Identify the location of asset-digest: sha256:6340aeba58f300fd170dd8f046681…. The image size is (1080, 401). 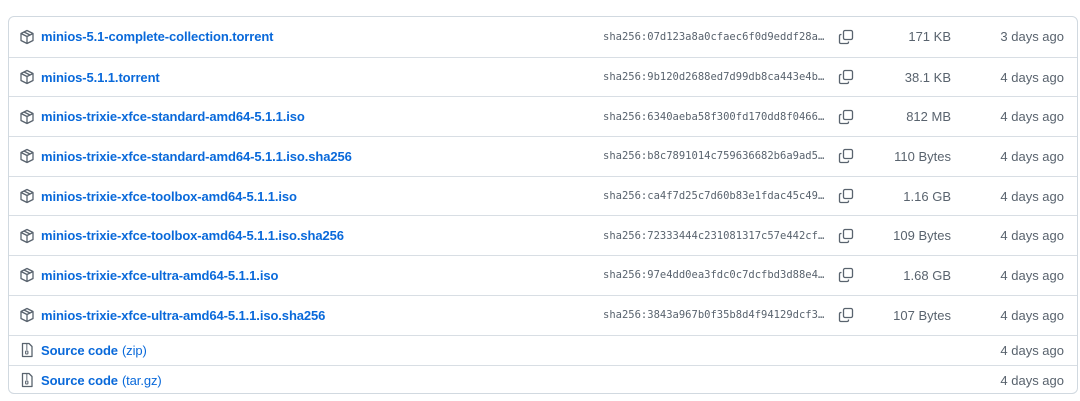
(715, 116).